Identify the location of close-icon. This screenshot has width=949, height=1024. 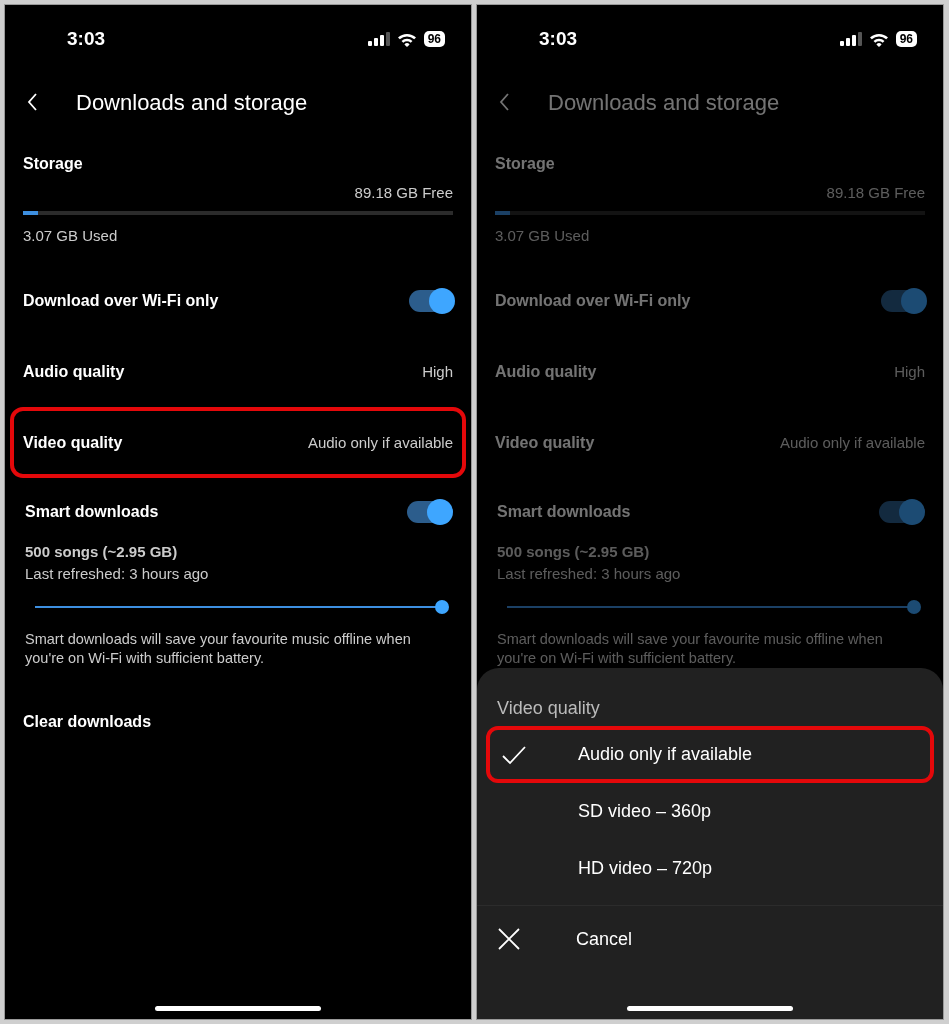
(509, 939).